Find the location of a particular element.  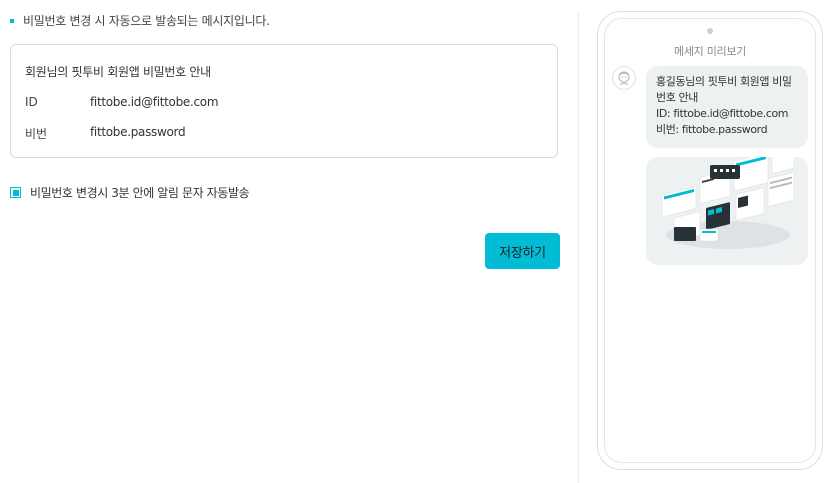

preview-title: 메세지 미리보기 is located at coordinates (710, 51).